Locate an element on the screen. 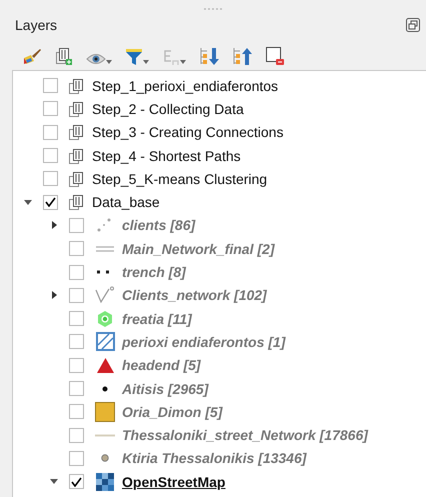  group-name: Step_4 - Shortest Paths is located at coordinates (166, 155).